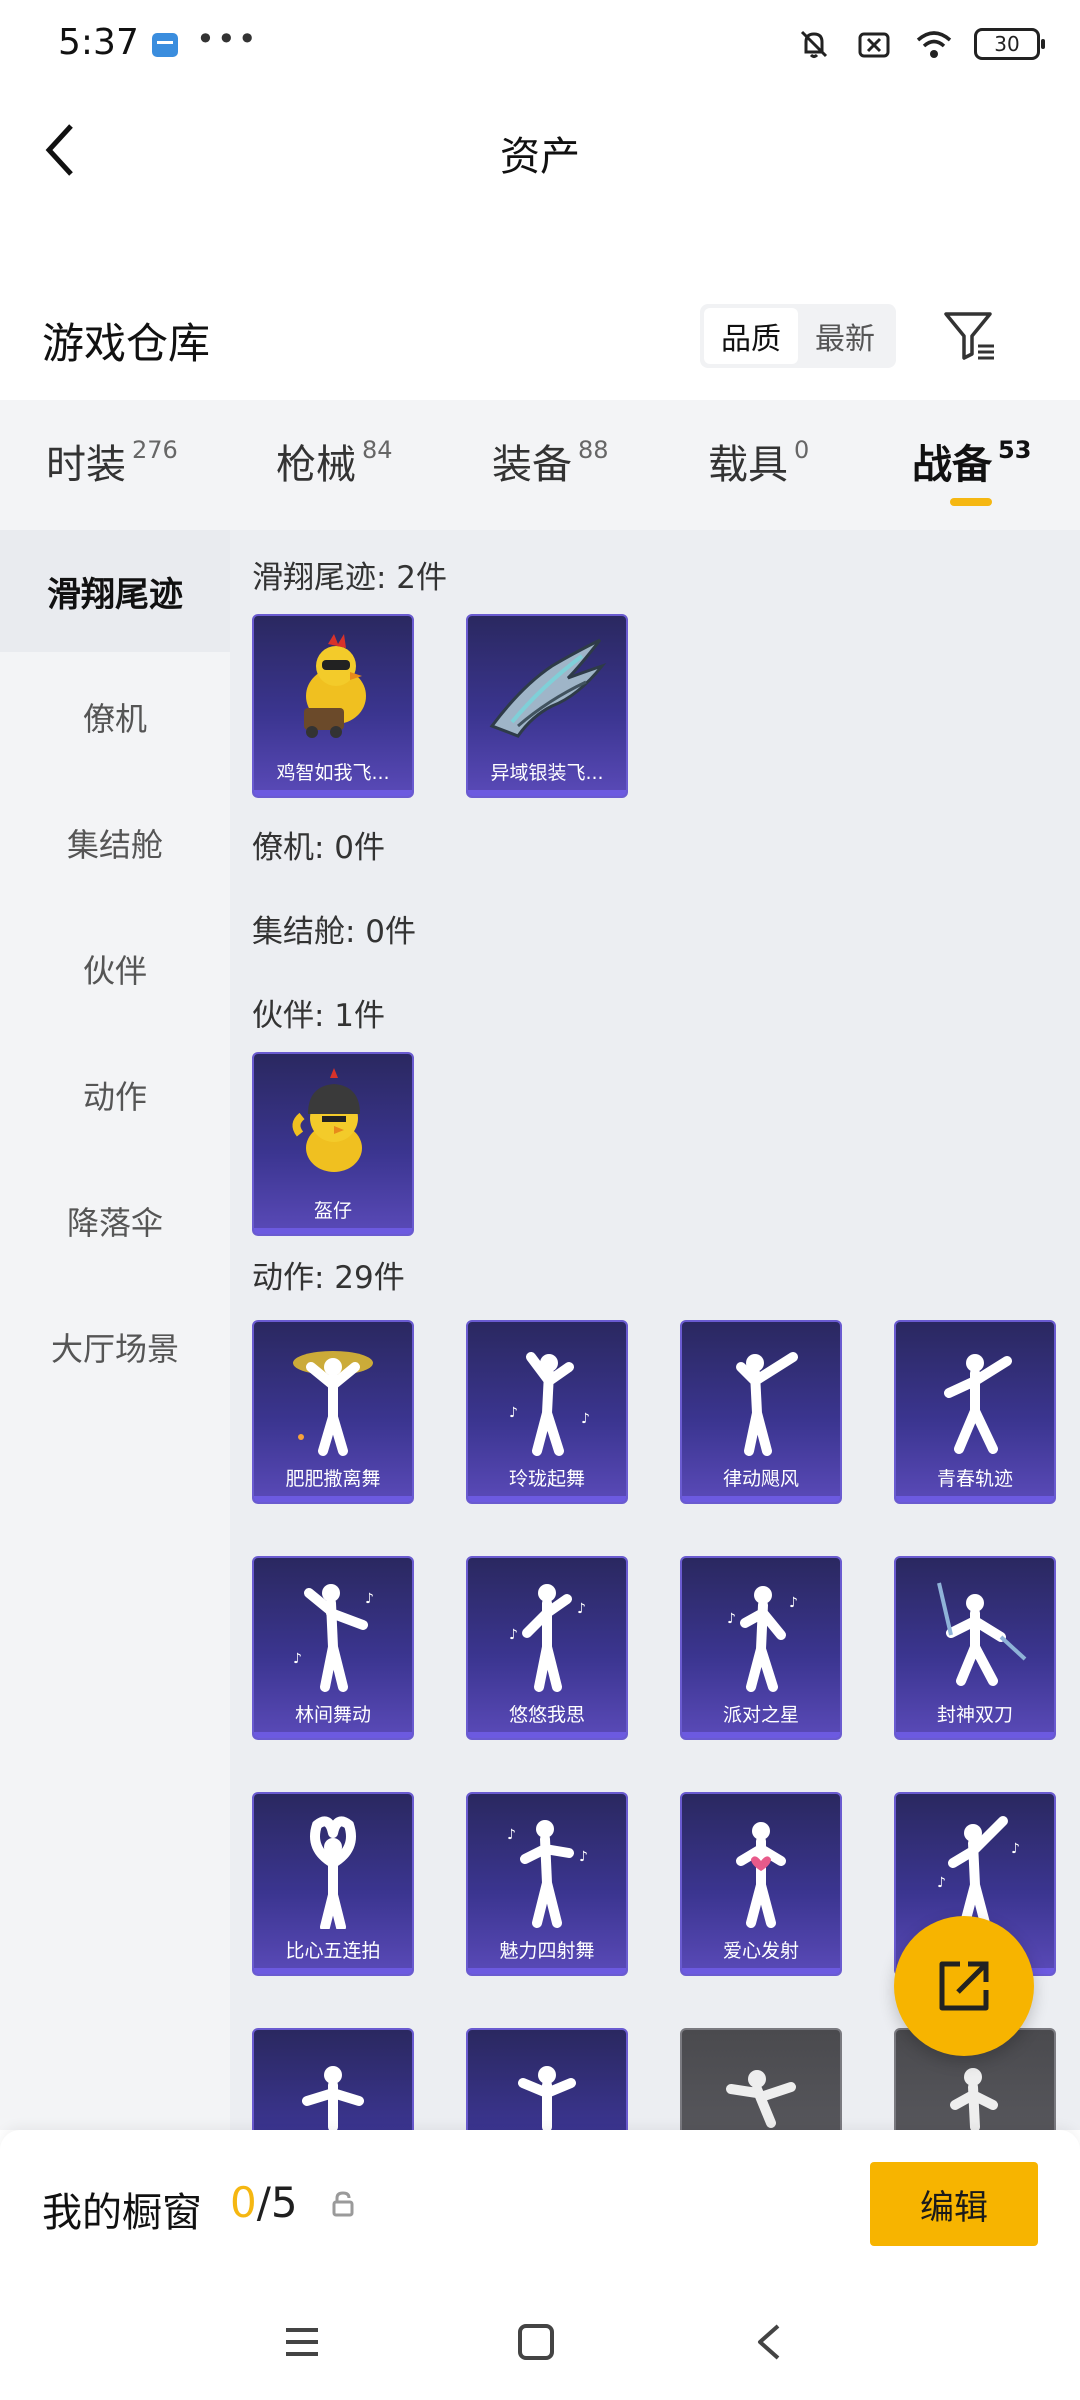  I want to click on lock-icon, so click(343, 2204).